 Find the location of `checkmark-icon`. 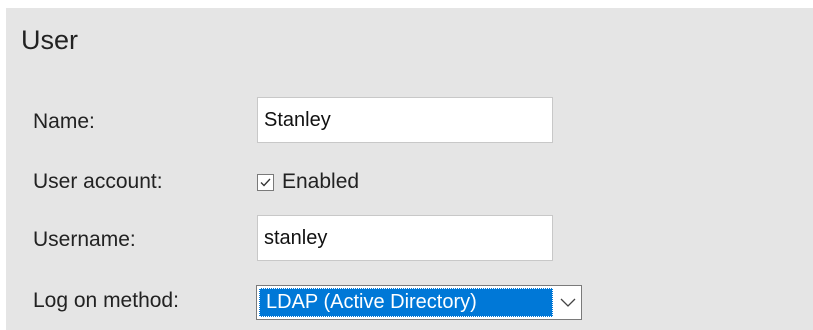

checkmark-icon is located at coordinates (265, 182).